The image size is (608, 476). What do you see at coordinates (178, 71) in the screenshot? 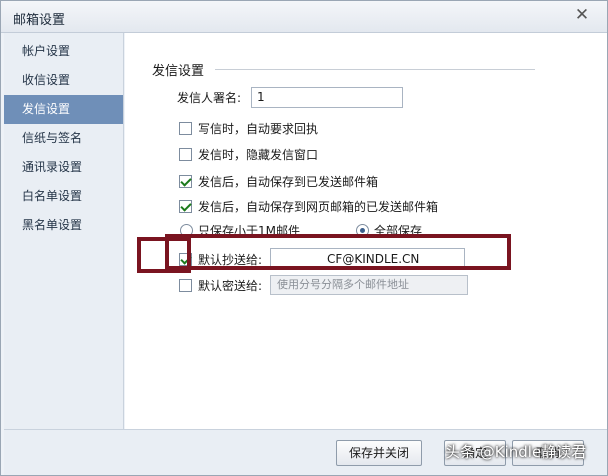
I see `section-title: 发信设置` at bounding box center [178, 71].